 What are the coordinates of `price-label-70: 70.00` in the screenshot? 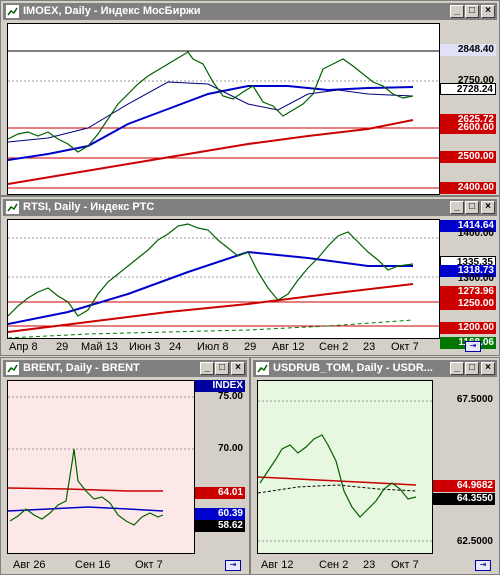 It's located at (230, 448).